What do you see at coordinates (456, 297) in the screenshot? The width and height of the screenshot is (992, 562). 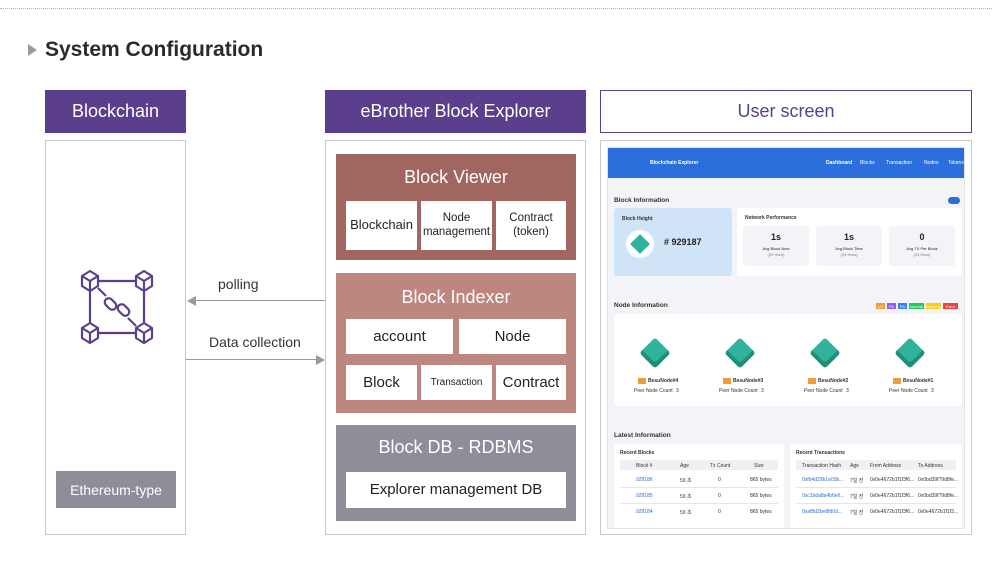 I see `block-indexer-title: Block Indexer` at bounding box center [456, 297].